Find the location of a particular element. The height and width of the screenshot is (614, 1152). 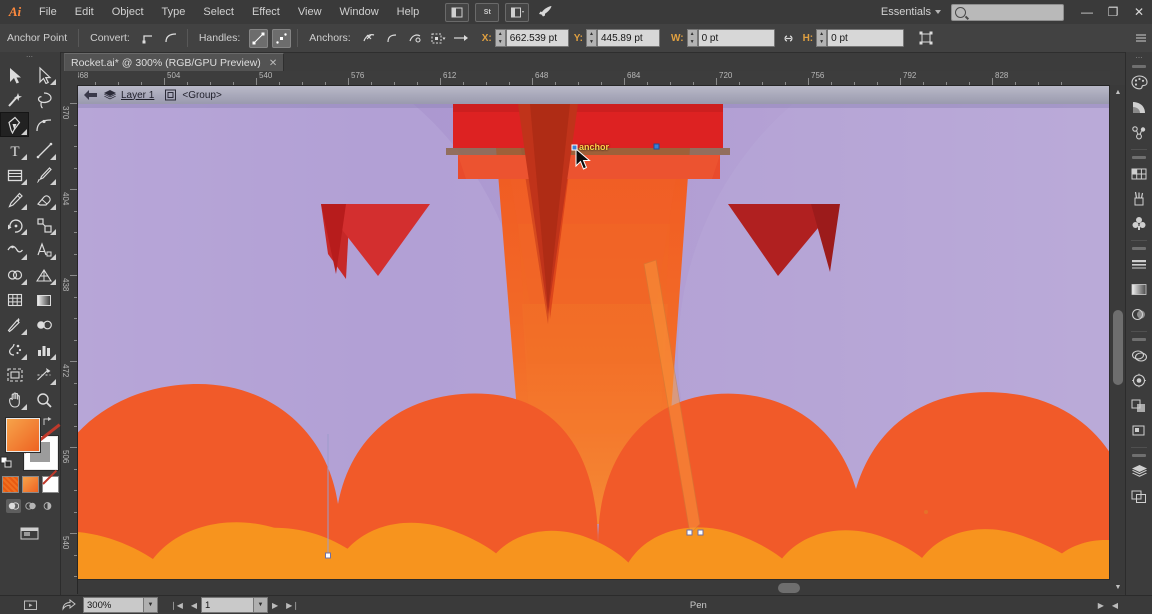

align-panel-icon is located at coordinates (1139, 430).